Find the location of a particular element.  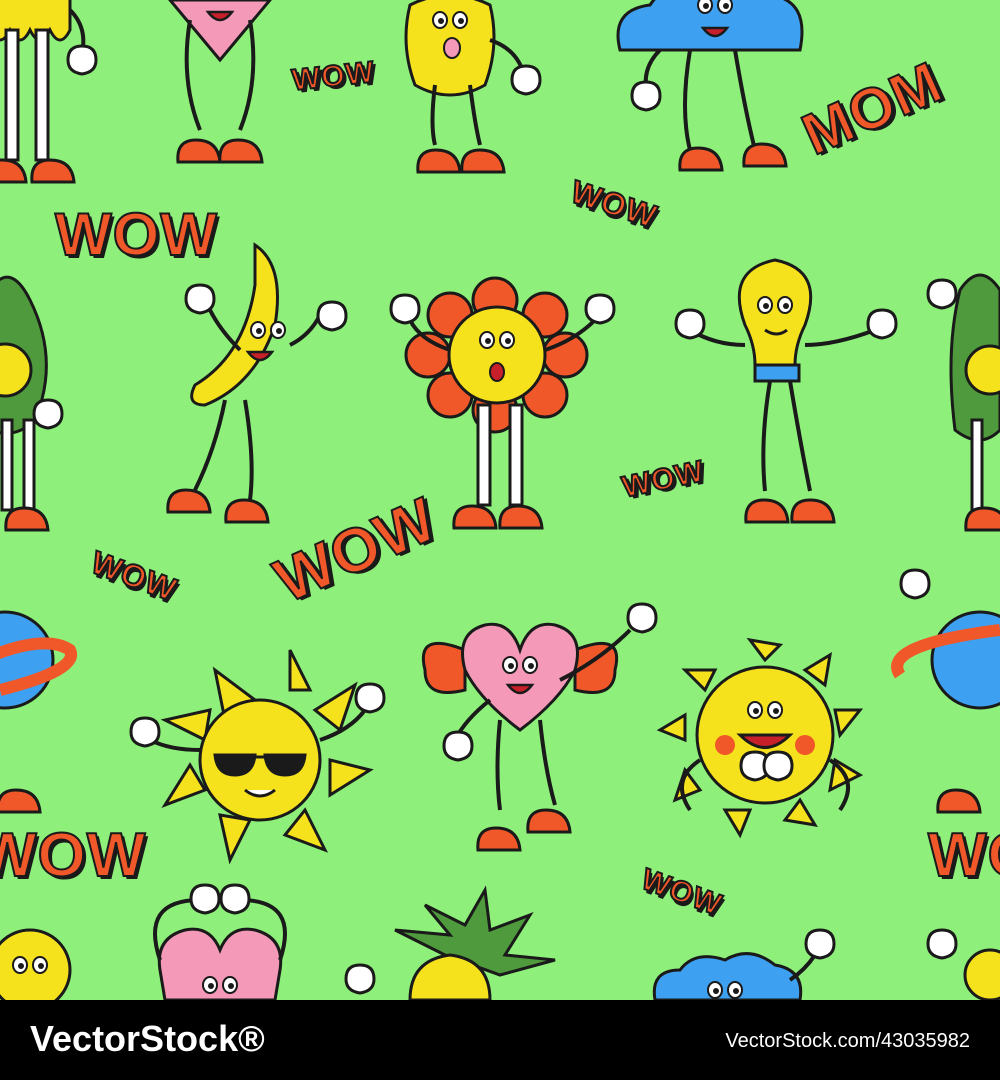

durian-character is located at coordinates (473, 87).